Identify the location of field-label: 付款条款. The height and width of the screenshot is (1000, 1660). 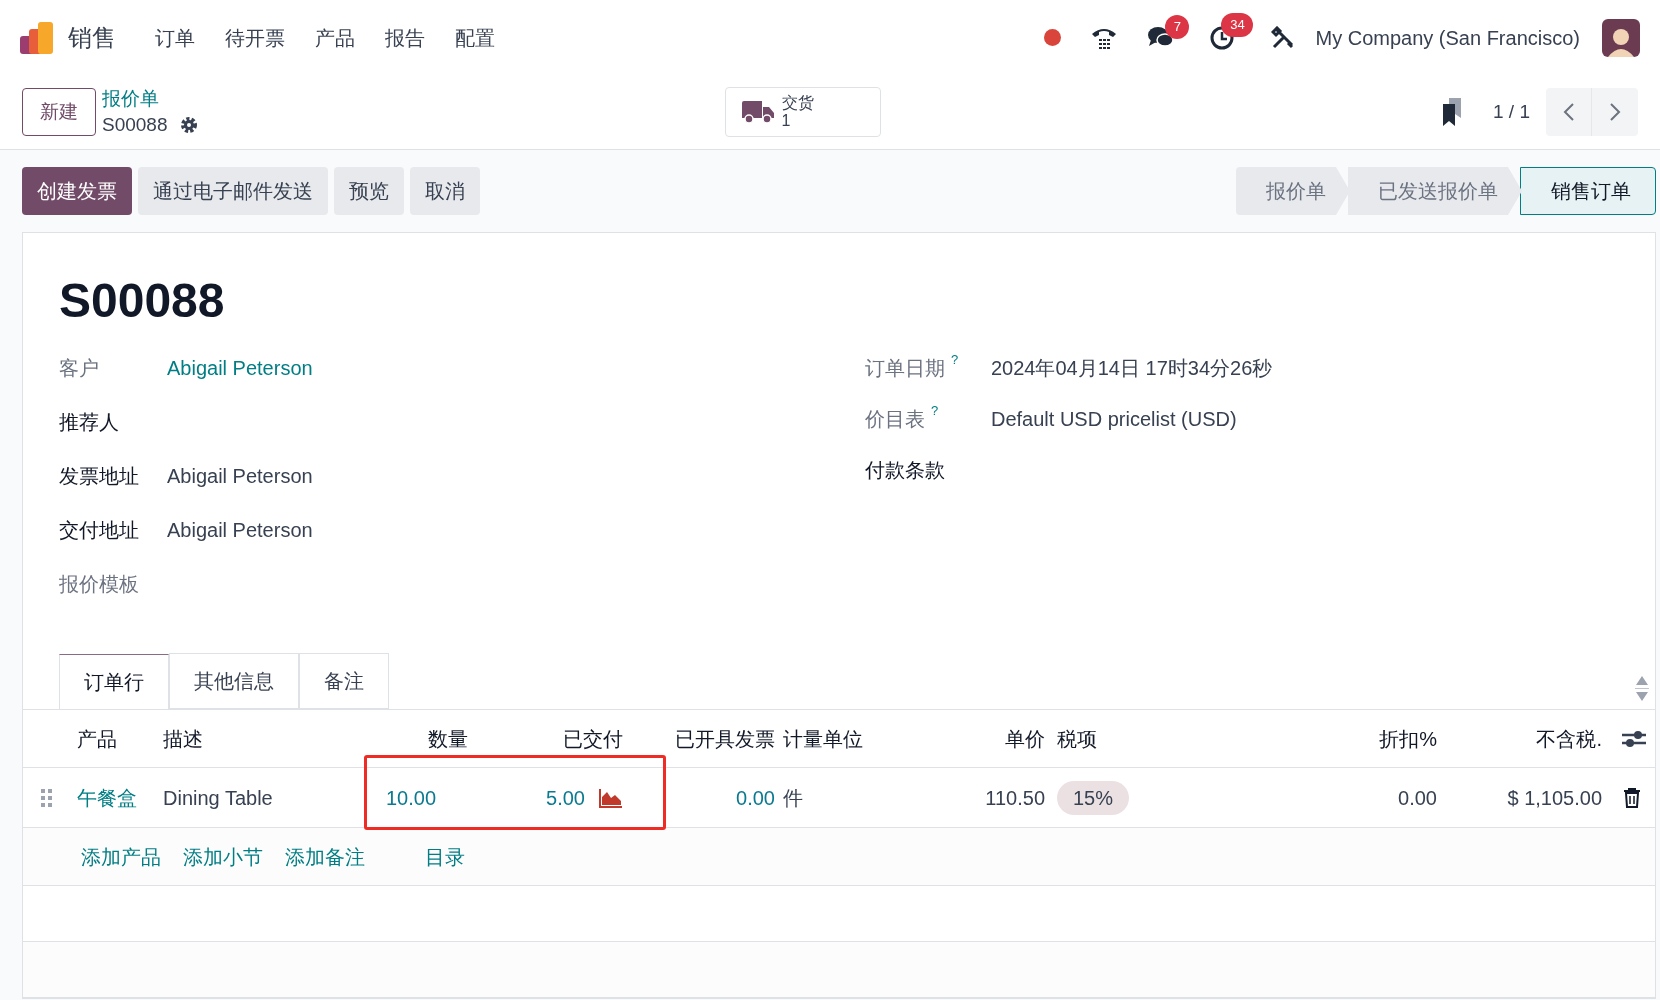
(905, 470).